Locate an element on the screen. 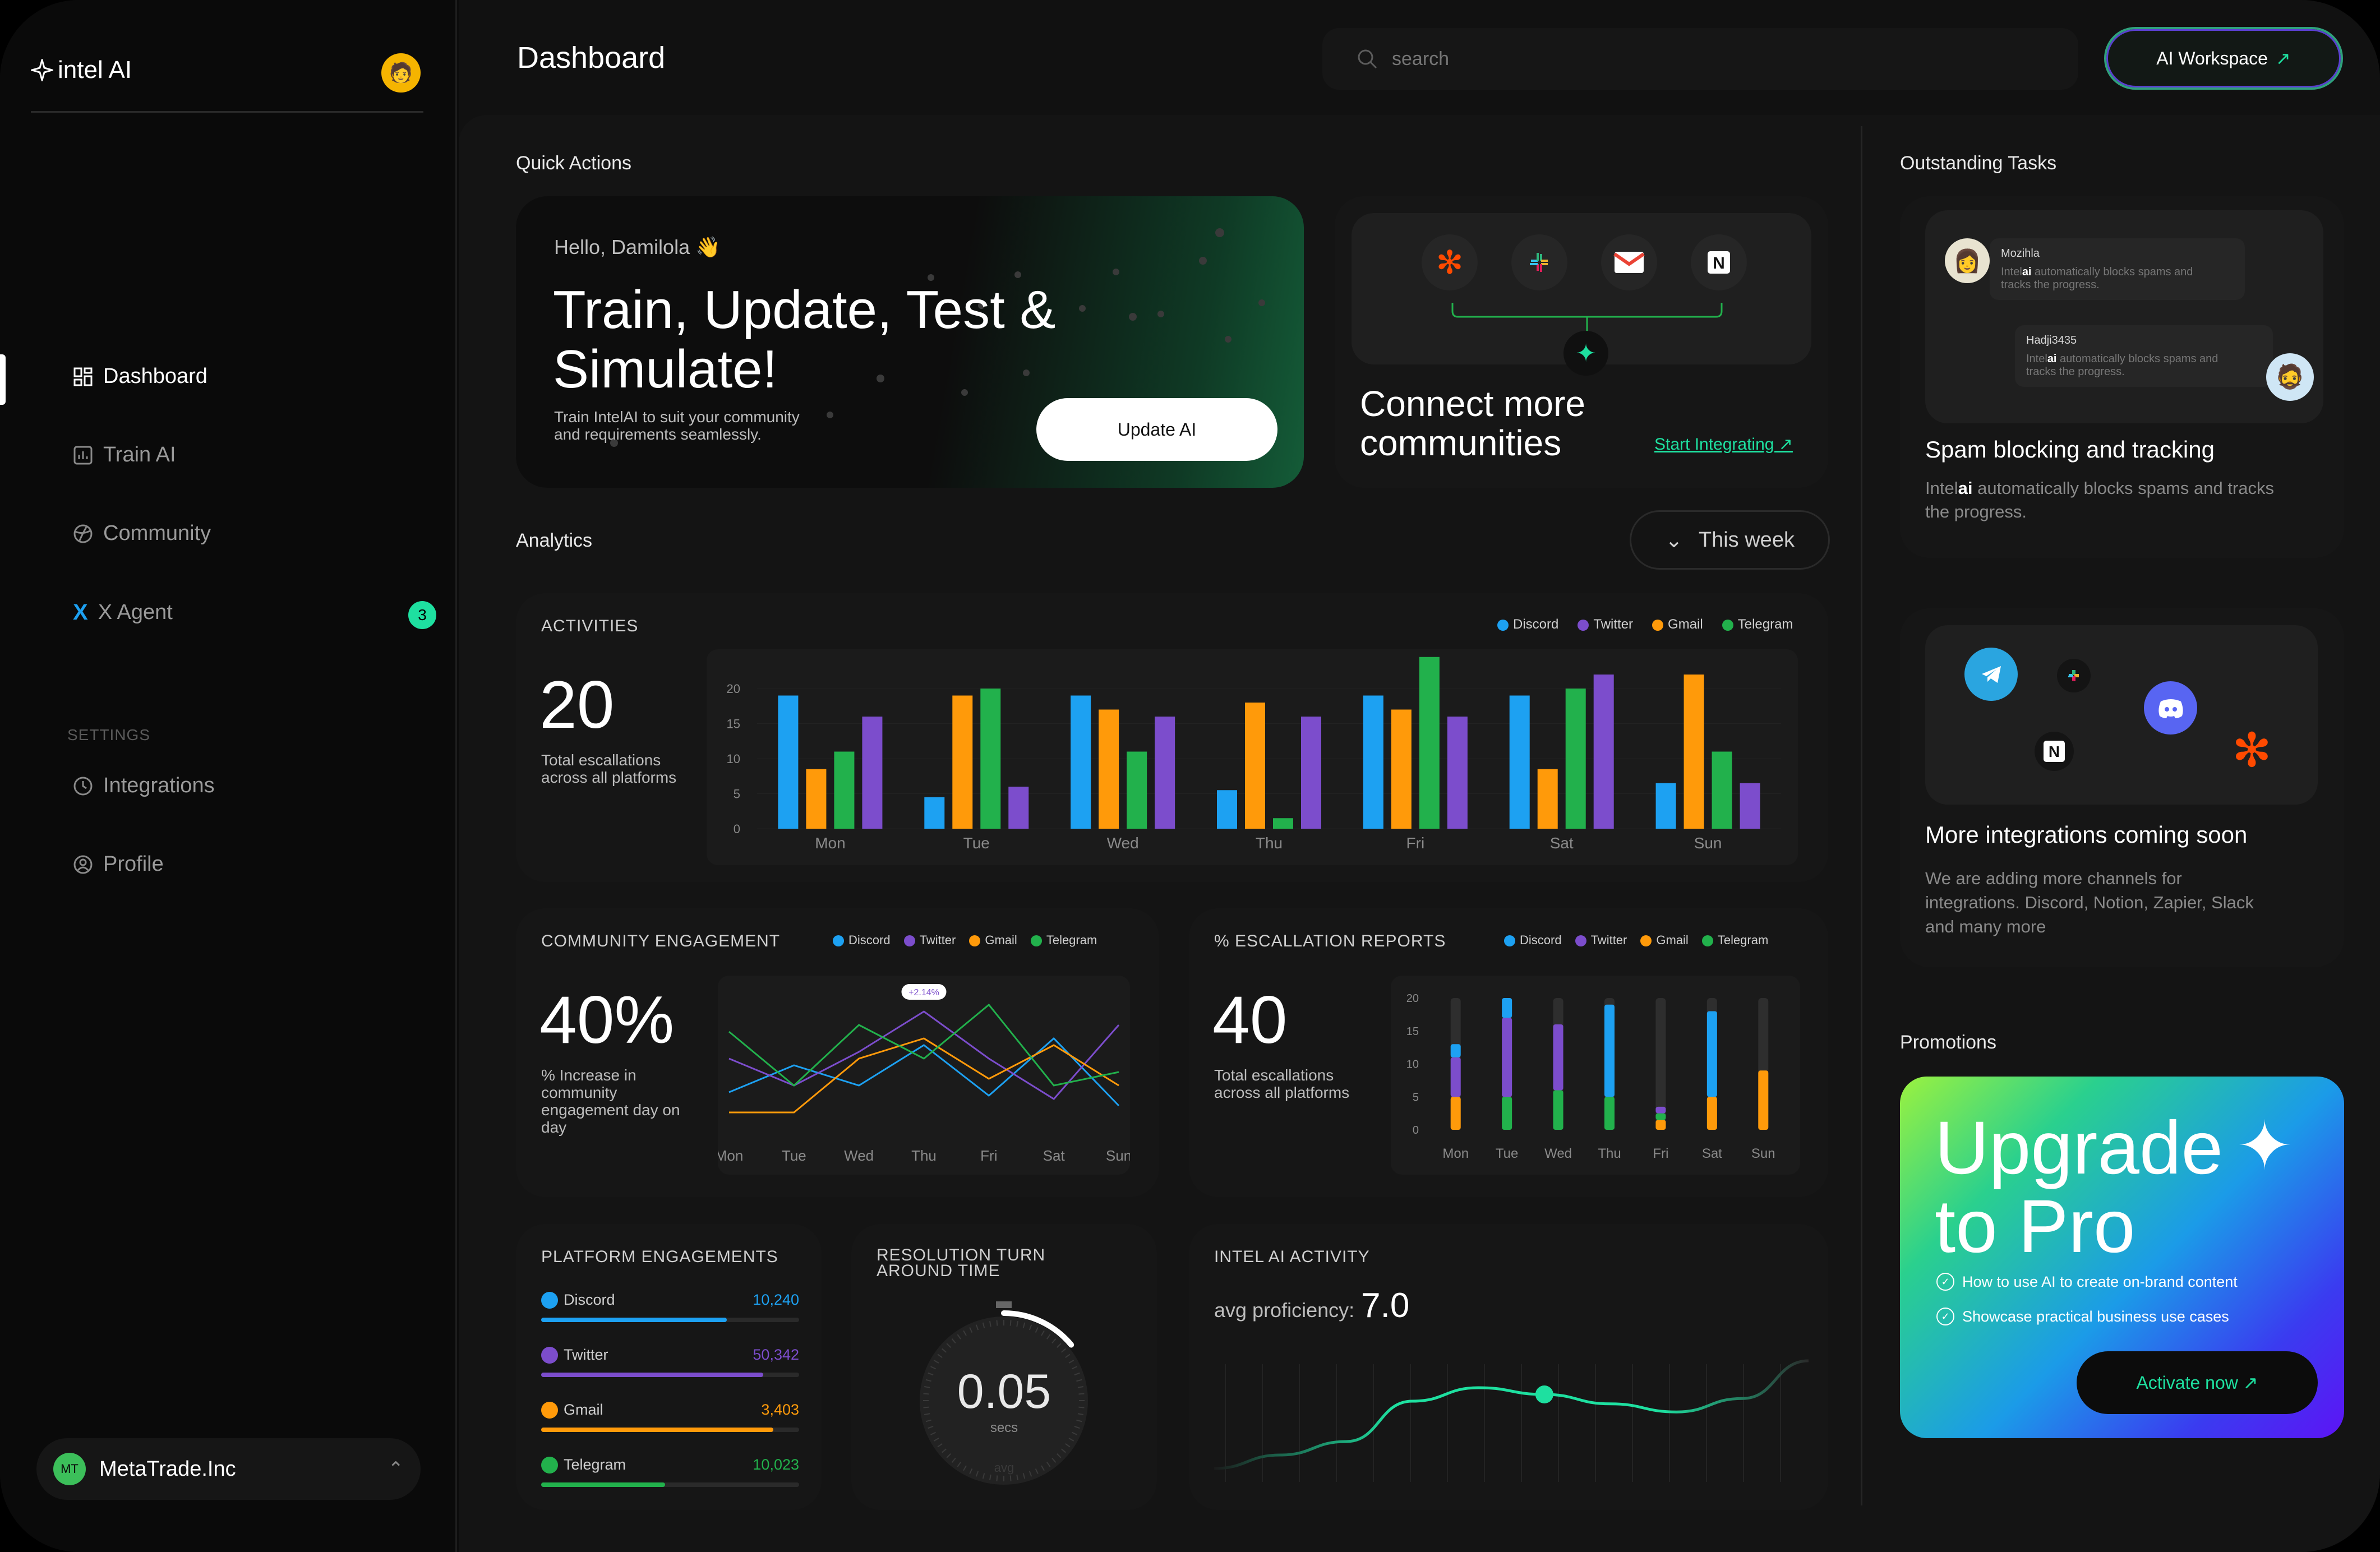 The image size is (2380, 1552). sidebar-item-profile: Profile is located at coordinates (118, 864).